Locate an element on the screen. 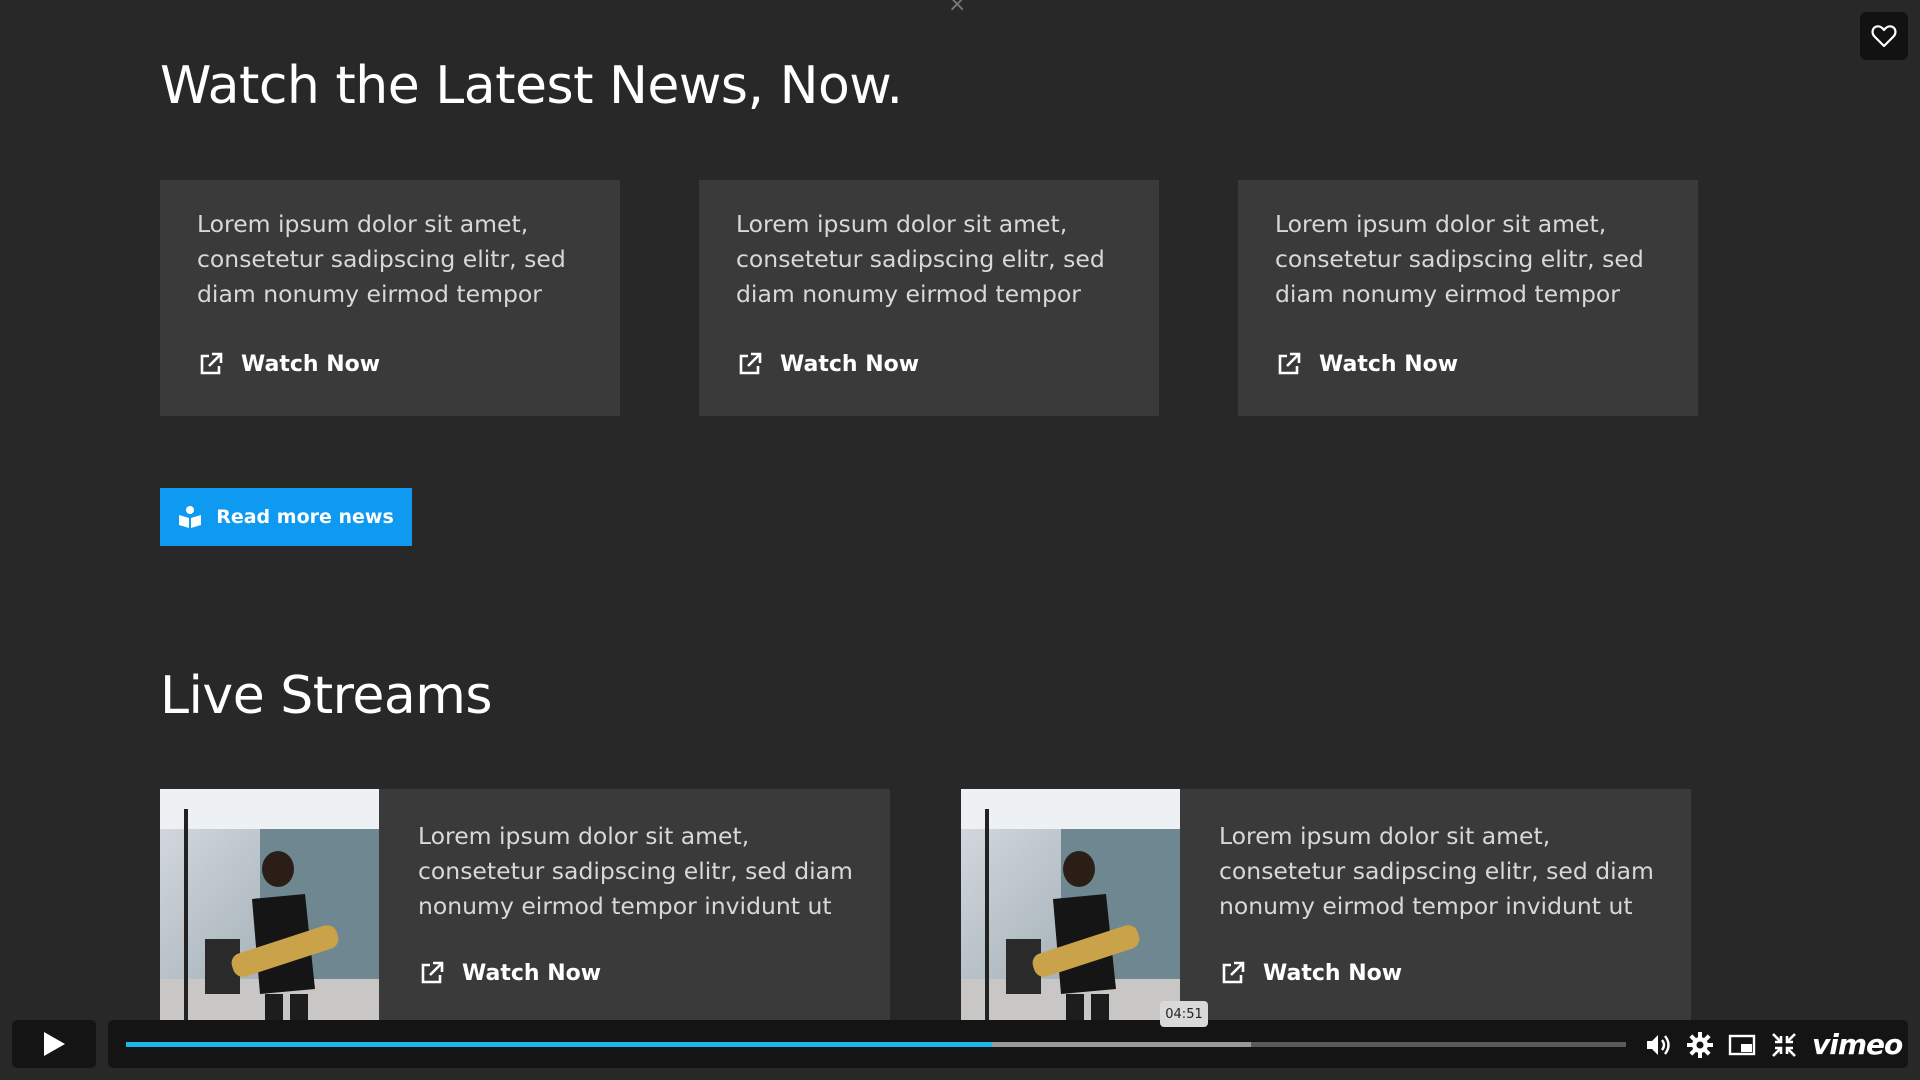 The width and height of the screenshot is (1920, 1080). read-more-label: Read more news is located at coordinates (305, 517).